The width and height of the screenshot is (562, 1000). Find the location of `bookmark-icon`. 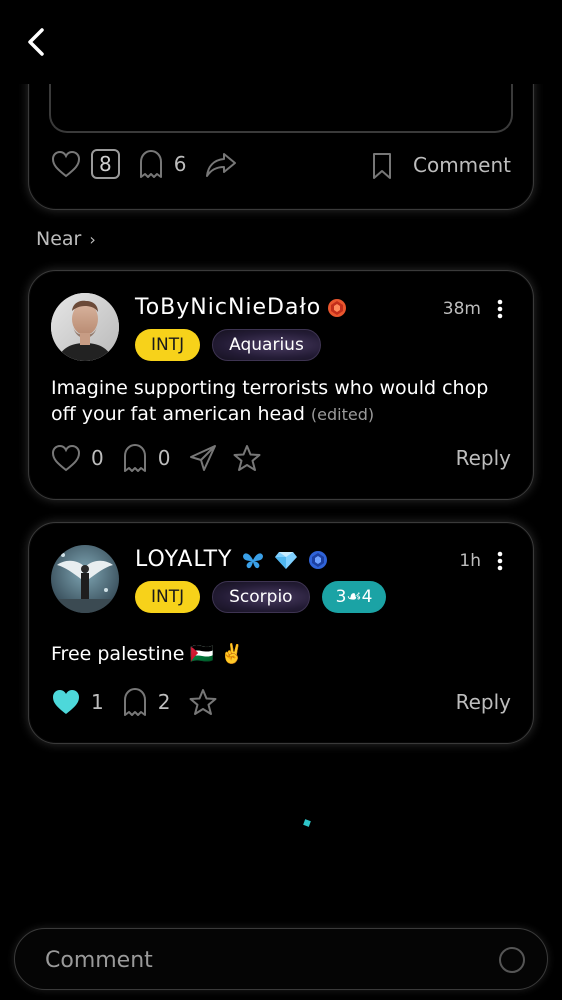

bookmark-icon is located at coordinates (382, 166).